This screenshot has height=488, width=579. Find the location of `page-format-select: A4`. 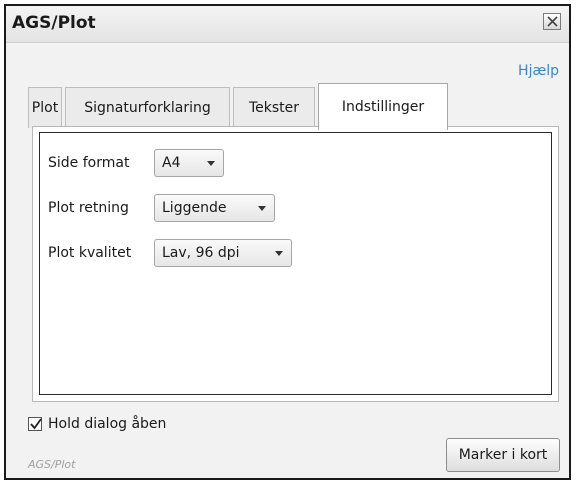

page-format-select: A4 is located at coordinates (189, 163).